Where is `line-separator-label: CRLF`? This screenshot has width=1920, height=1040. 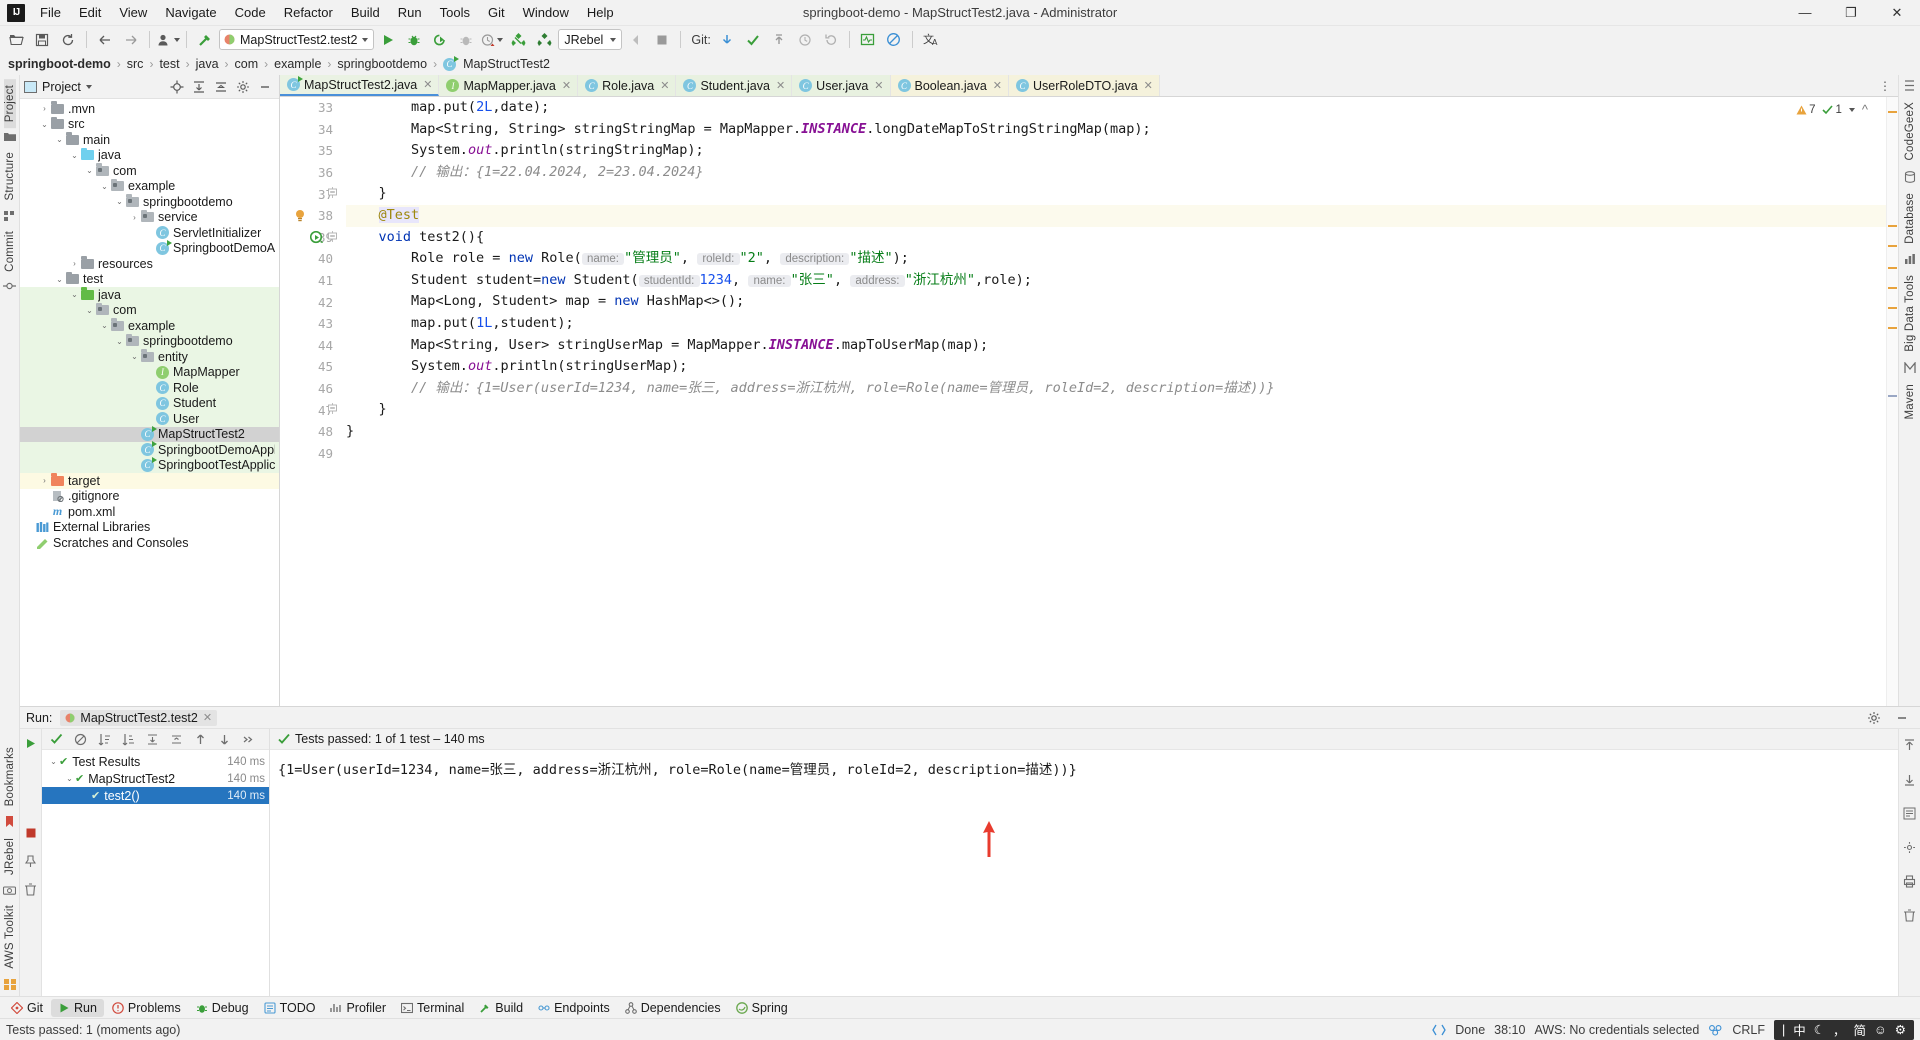 line-separator-label: CRLF is located at coordinates (1748, 1030).